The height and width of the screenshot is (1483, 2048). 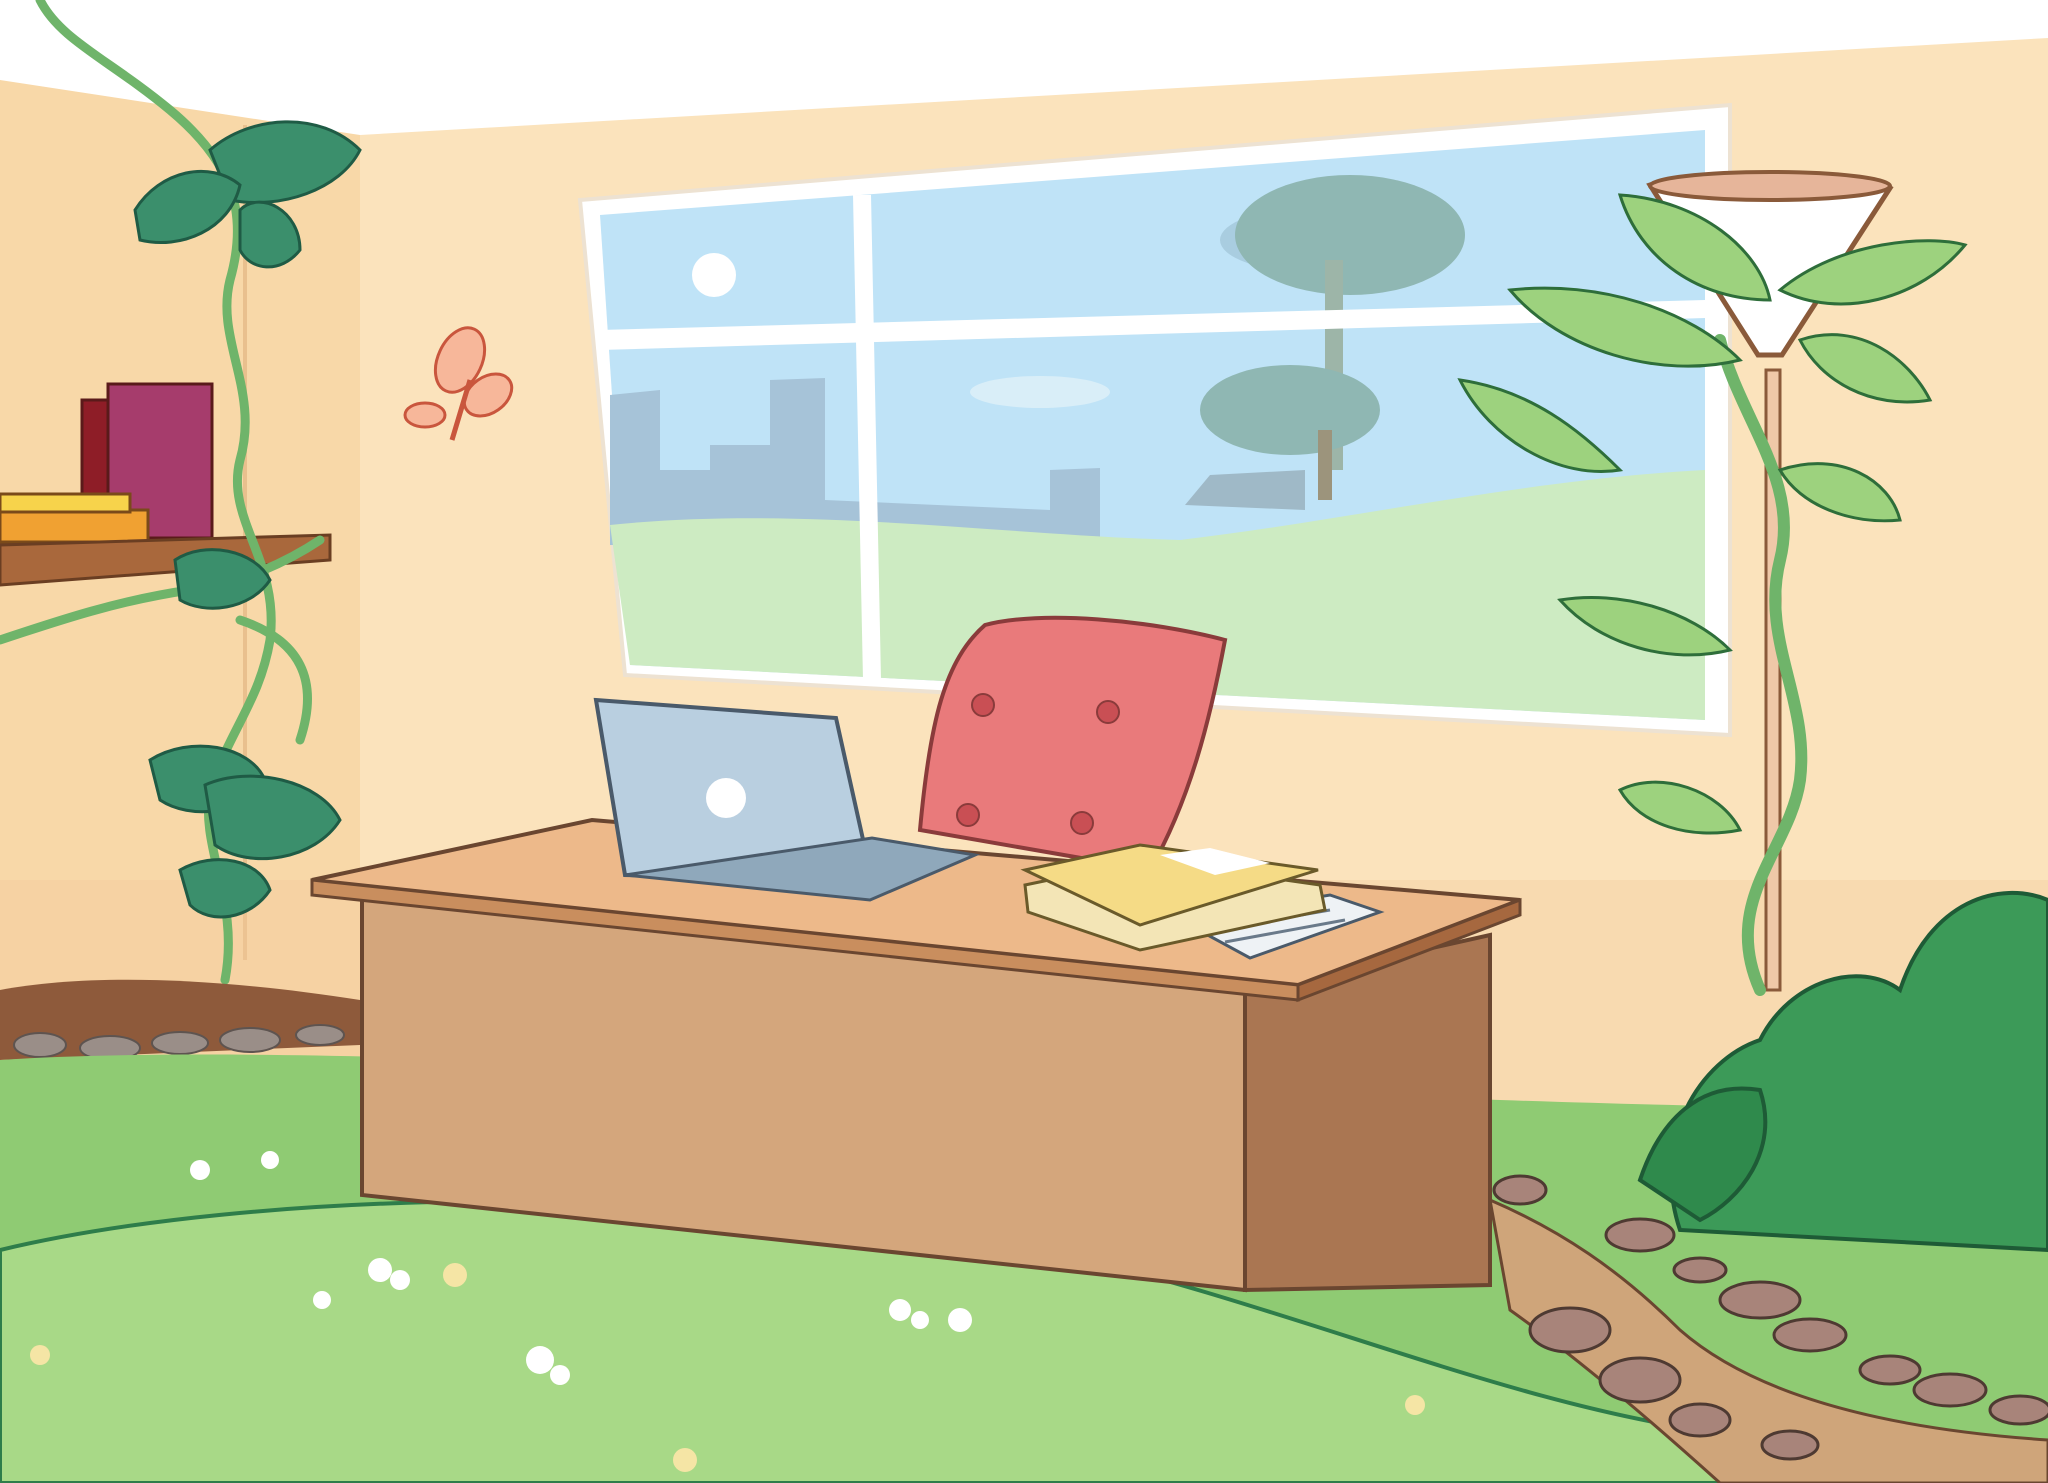 What do you see at coordinates (75, 526) in the screenshot?
I see `book-orange` at bounding box center [75, 526].